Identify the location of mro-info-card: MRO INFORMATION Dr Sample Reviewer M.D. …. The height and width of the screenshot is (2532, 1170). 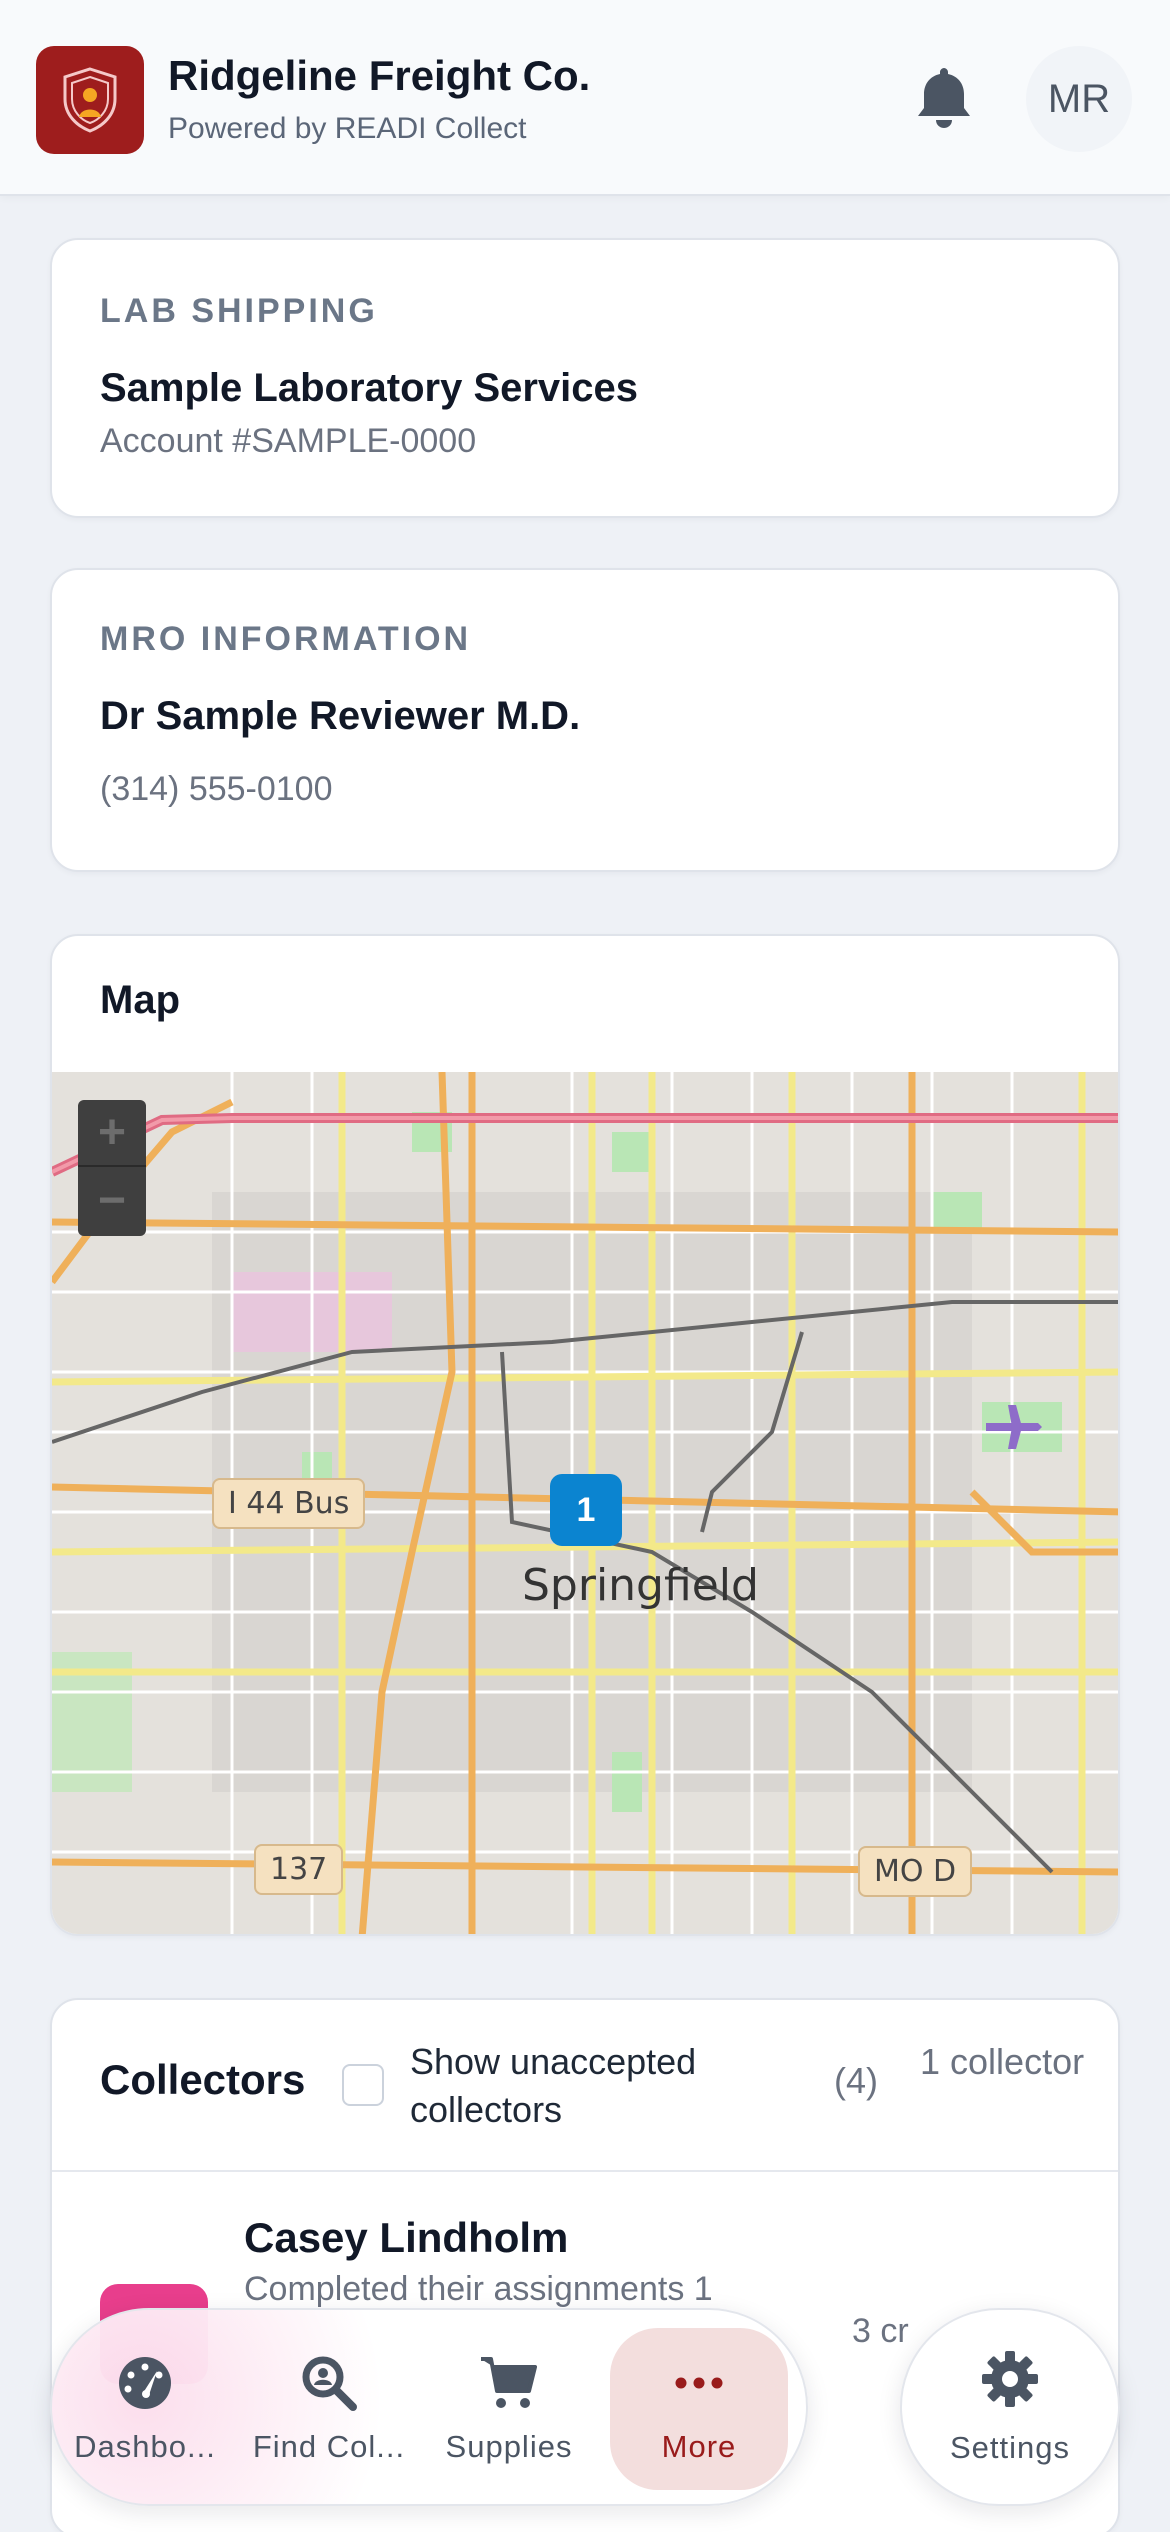
(585, 720).